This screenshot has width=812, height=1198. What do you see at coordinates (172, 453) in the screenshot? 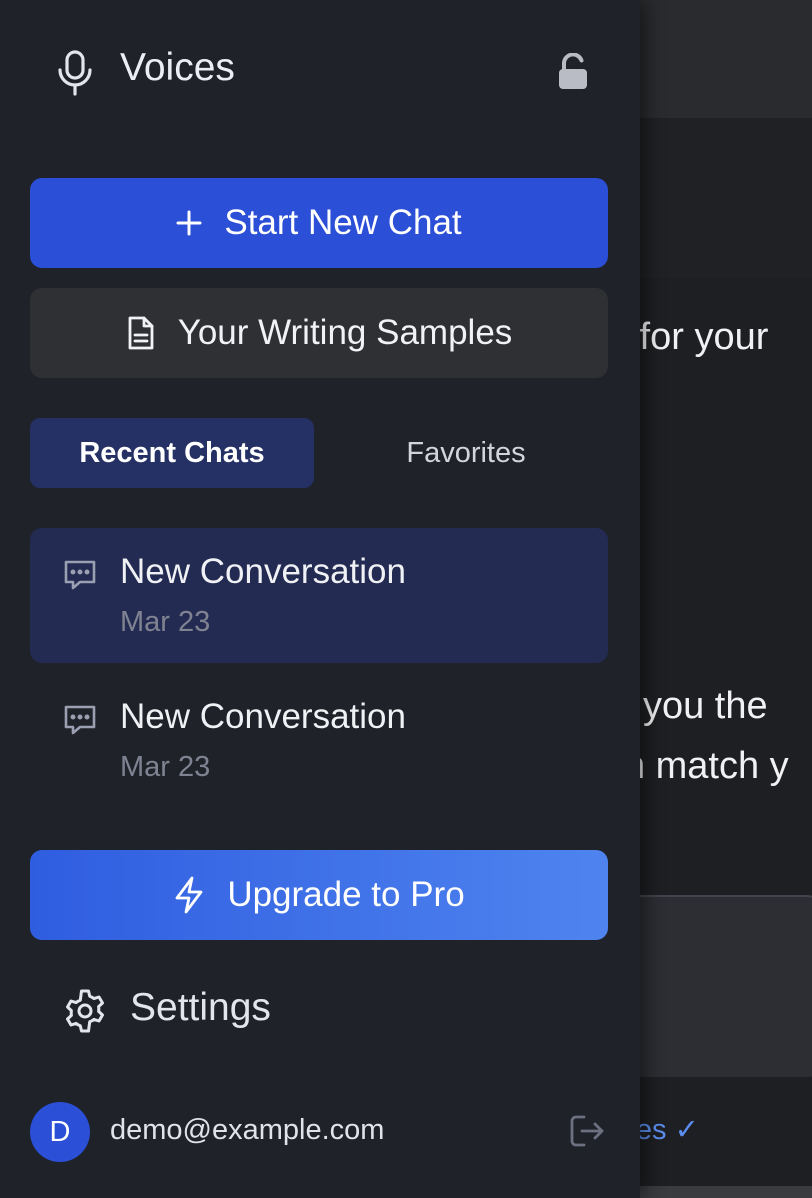
I see `tab-recent-chats: Recent Chats` at bounding box center [172, 453].